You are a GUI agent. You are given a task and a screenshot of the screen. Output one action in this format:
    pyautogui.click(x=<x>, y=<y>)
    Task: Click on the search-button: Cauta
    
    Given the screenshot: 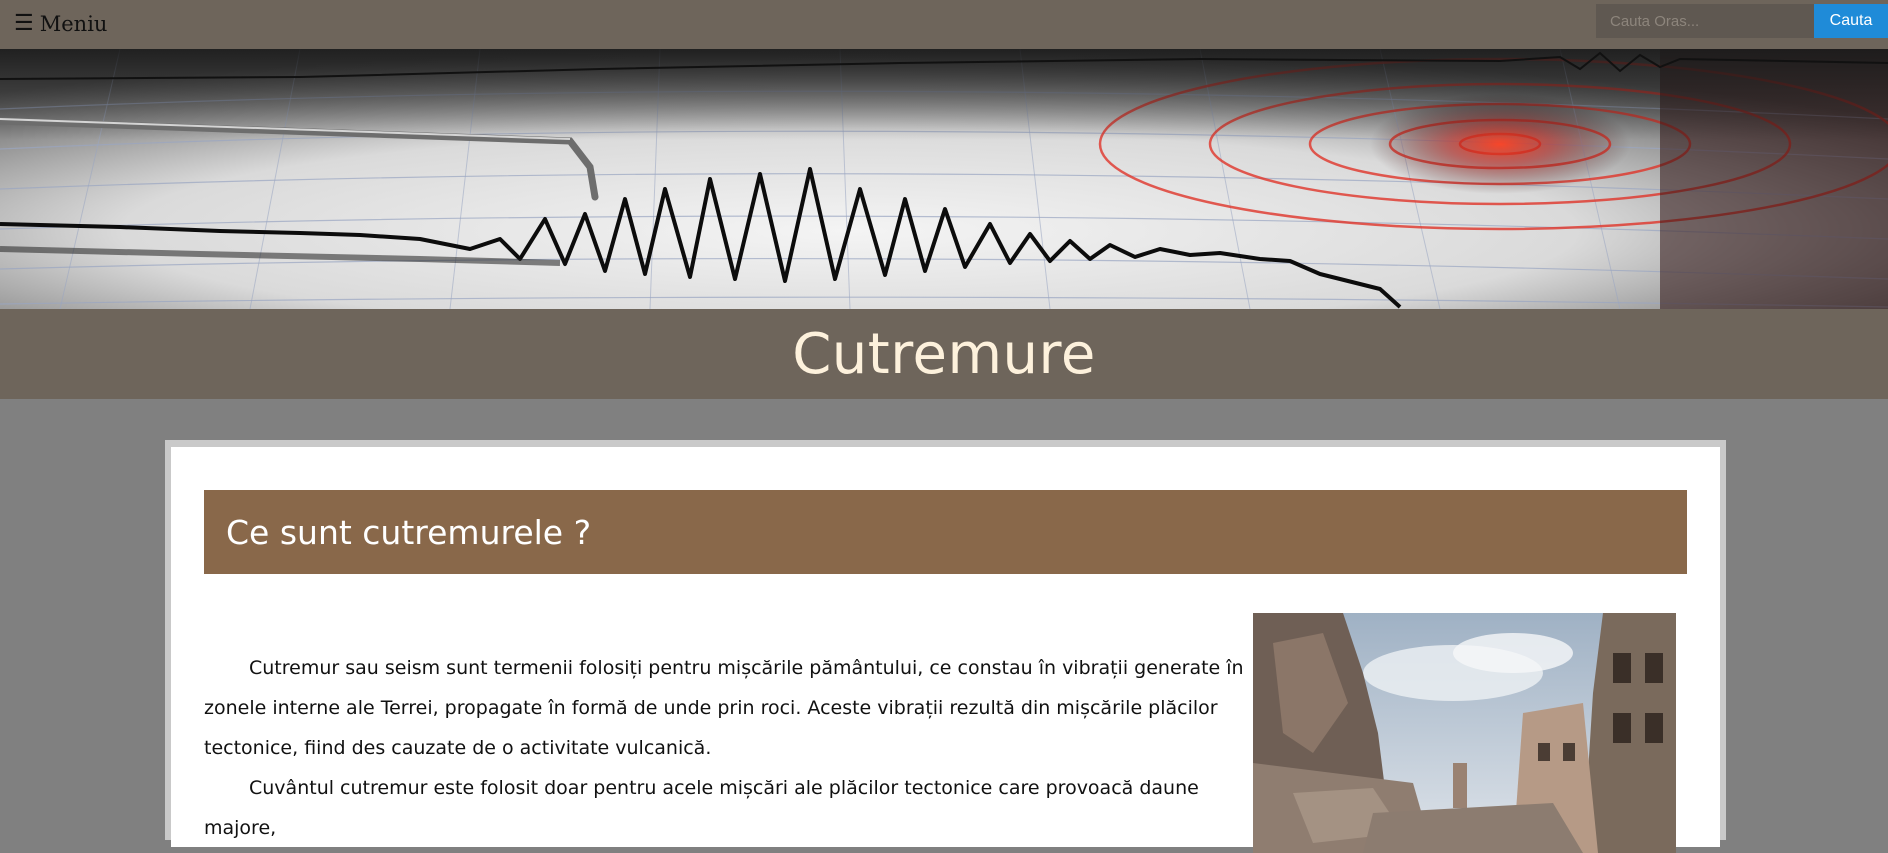 What is the action you would take?
    pyautogui.click(x=1851, y=21)
    